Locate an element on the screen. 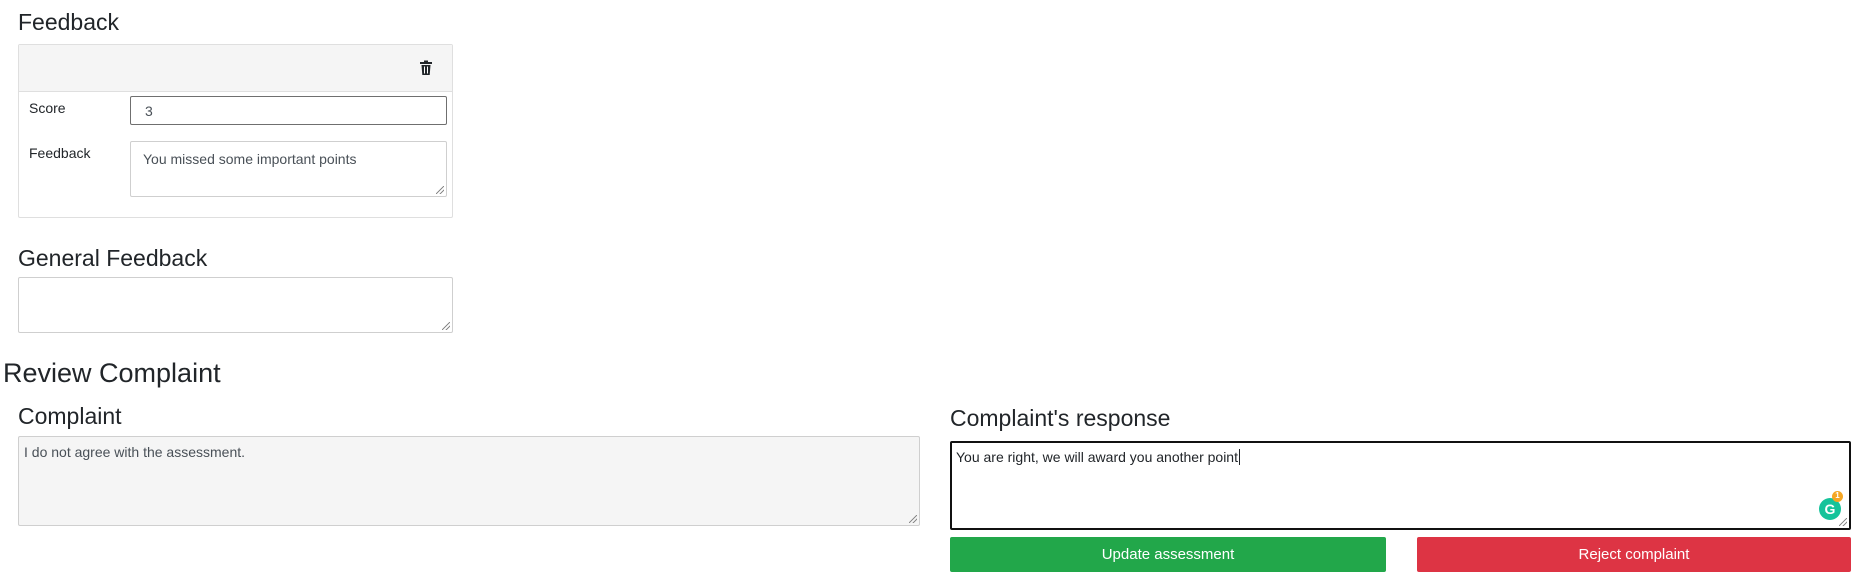  update-assessment-button: Update assessment is located at coordinates (1168, 554).